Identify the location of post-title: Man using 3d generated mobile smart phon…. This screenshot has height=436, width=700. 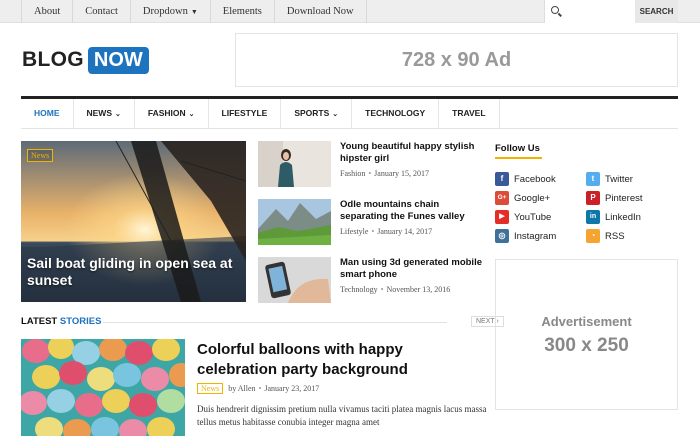
(413, 269).